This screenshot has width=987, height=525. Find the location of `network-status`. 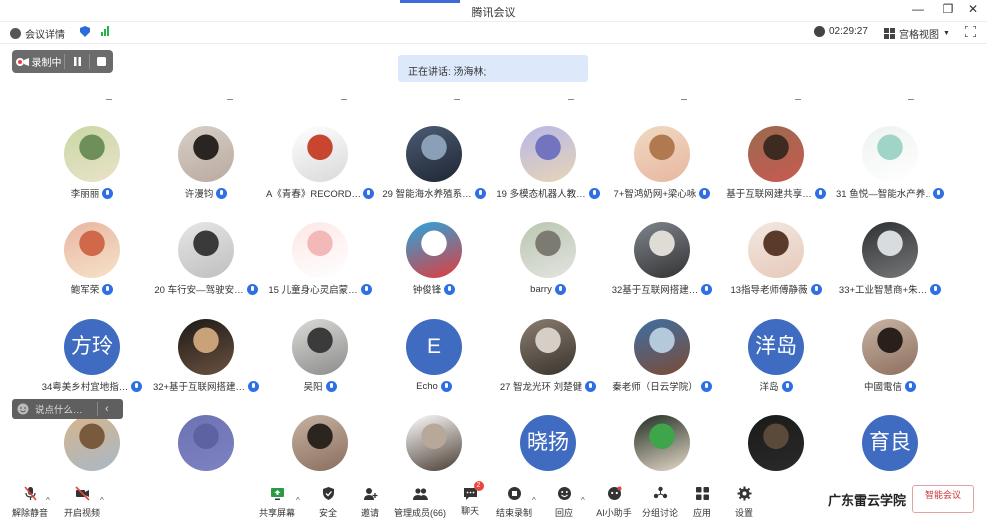

network-status is located at coordinates (105, 31).